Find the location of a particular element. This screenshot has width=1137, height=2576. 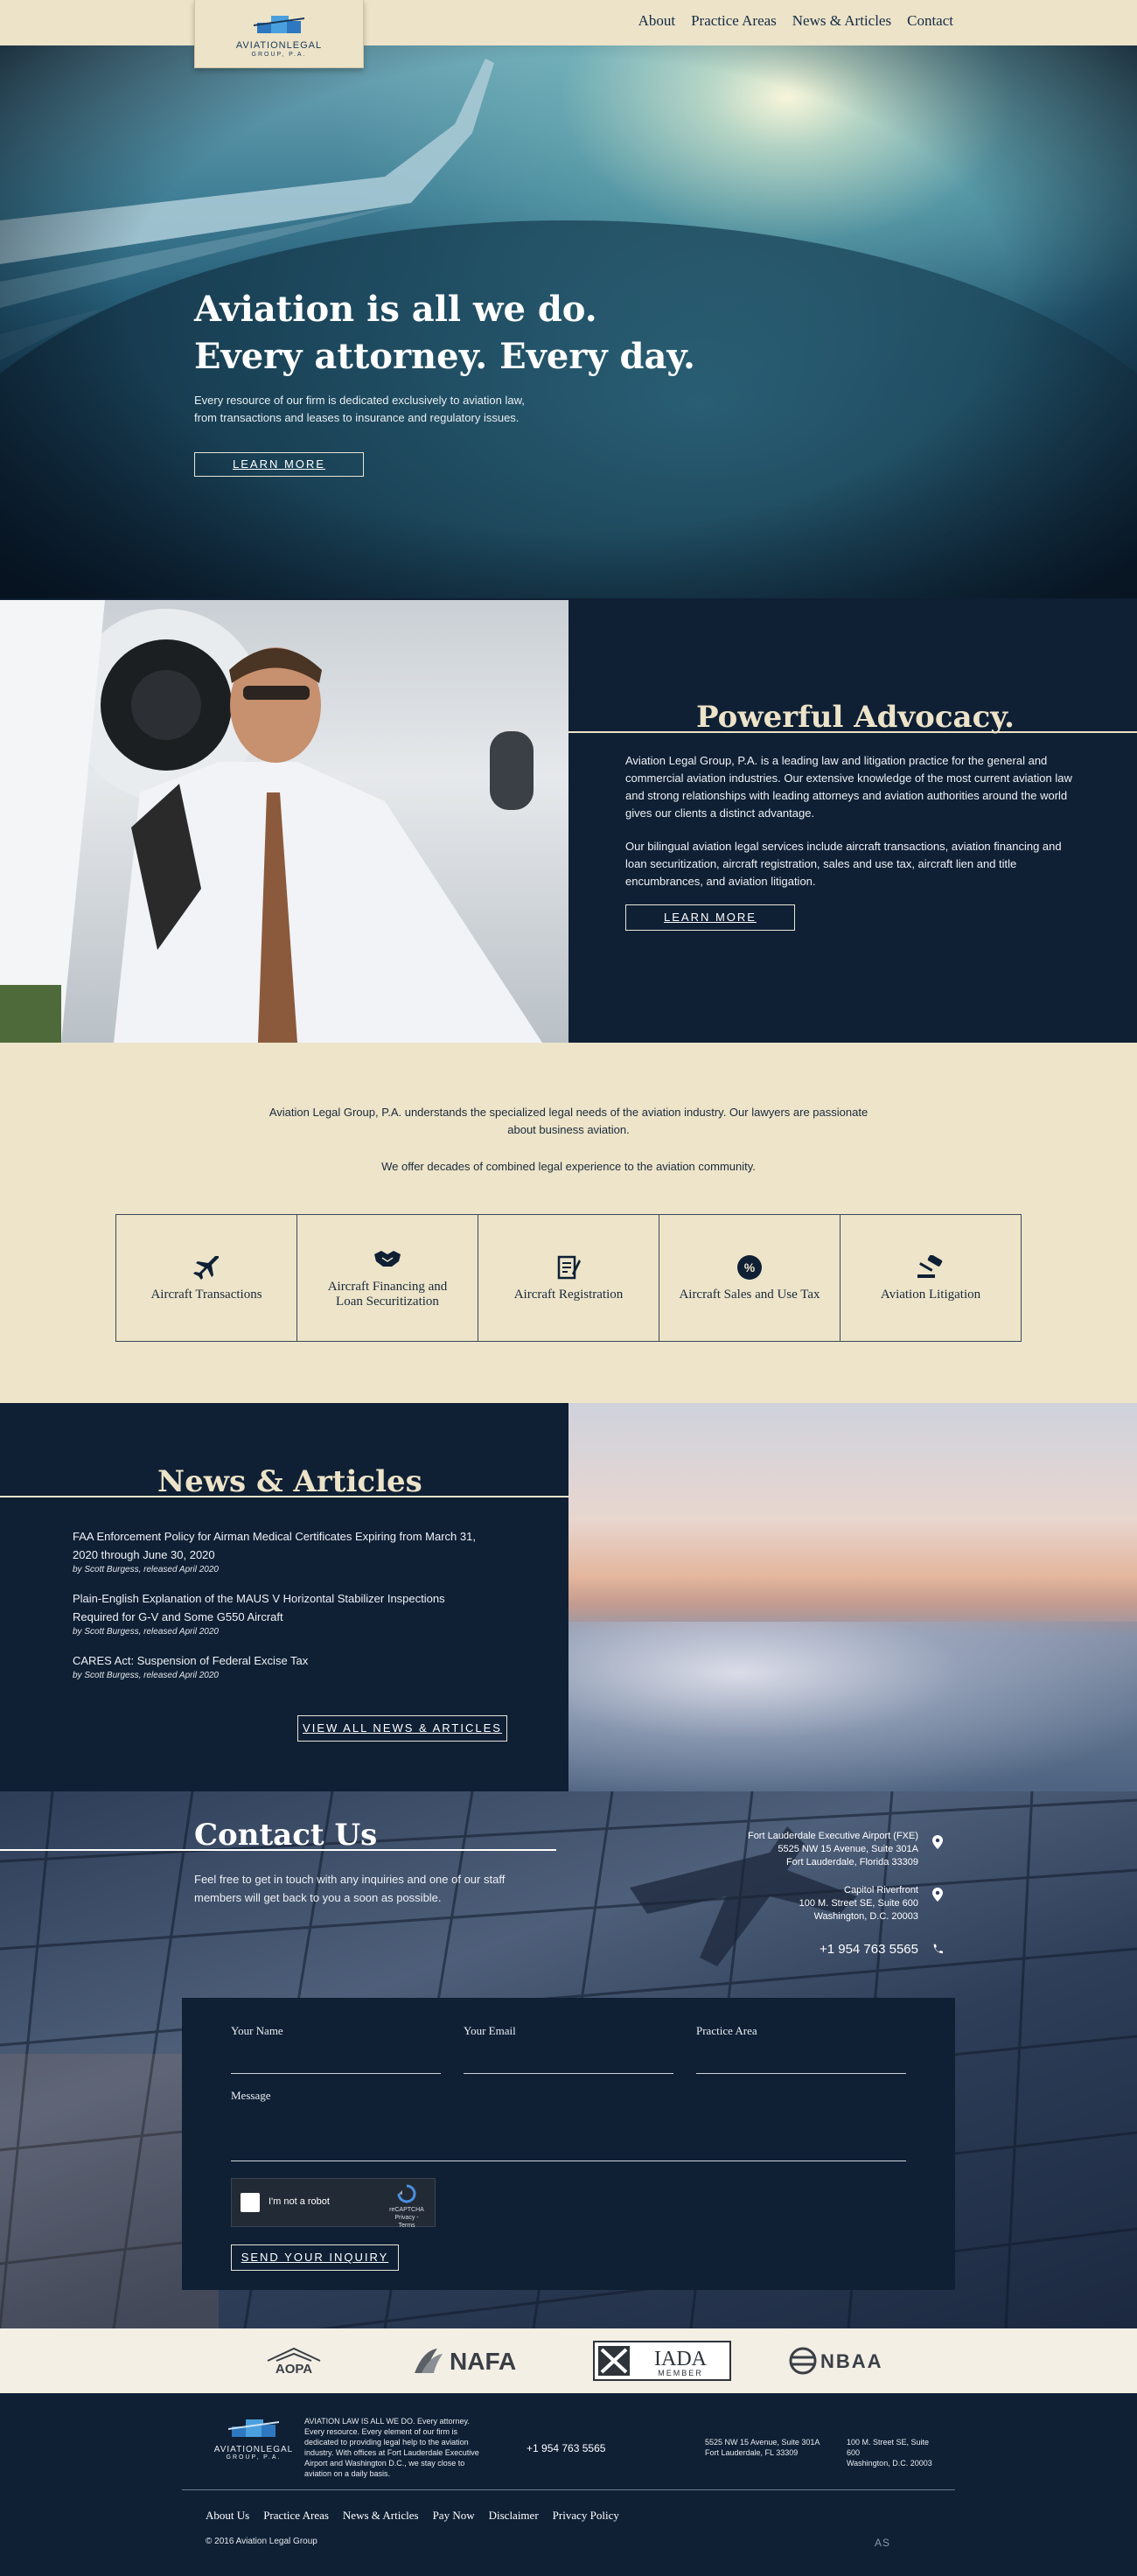

recaptcha-links: Privacy - Terms is located at coordinates (406, 2222).